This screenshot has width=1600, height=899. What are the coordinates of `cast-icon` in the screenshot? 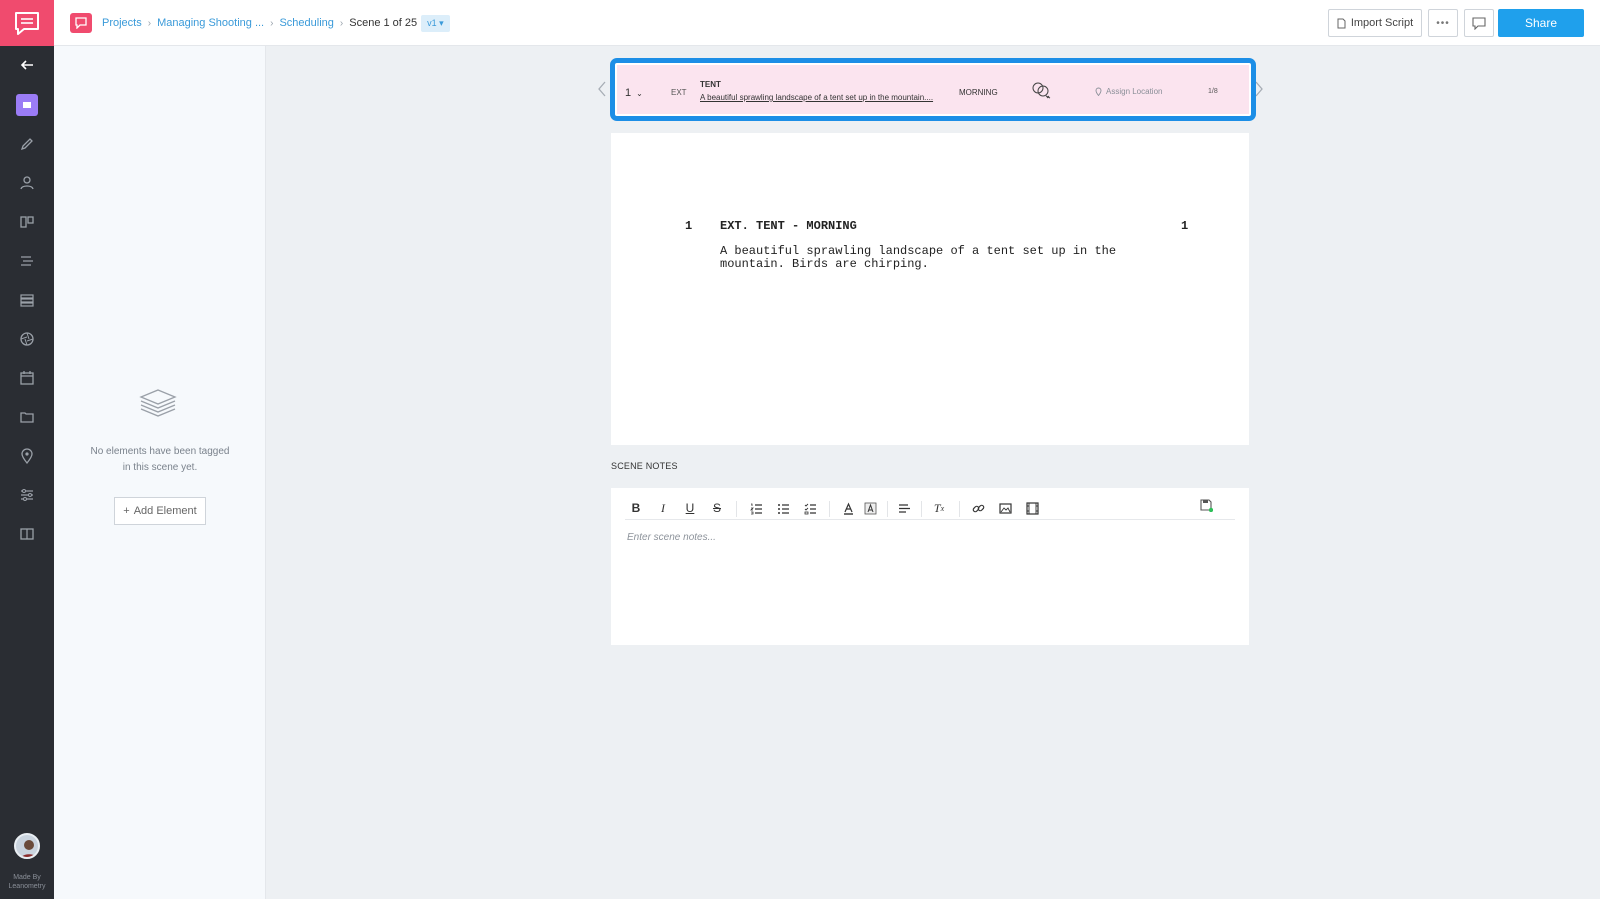 It's located at (27, 183).